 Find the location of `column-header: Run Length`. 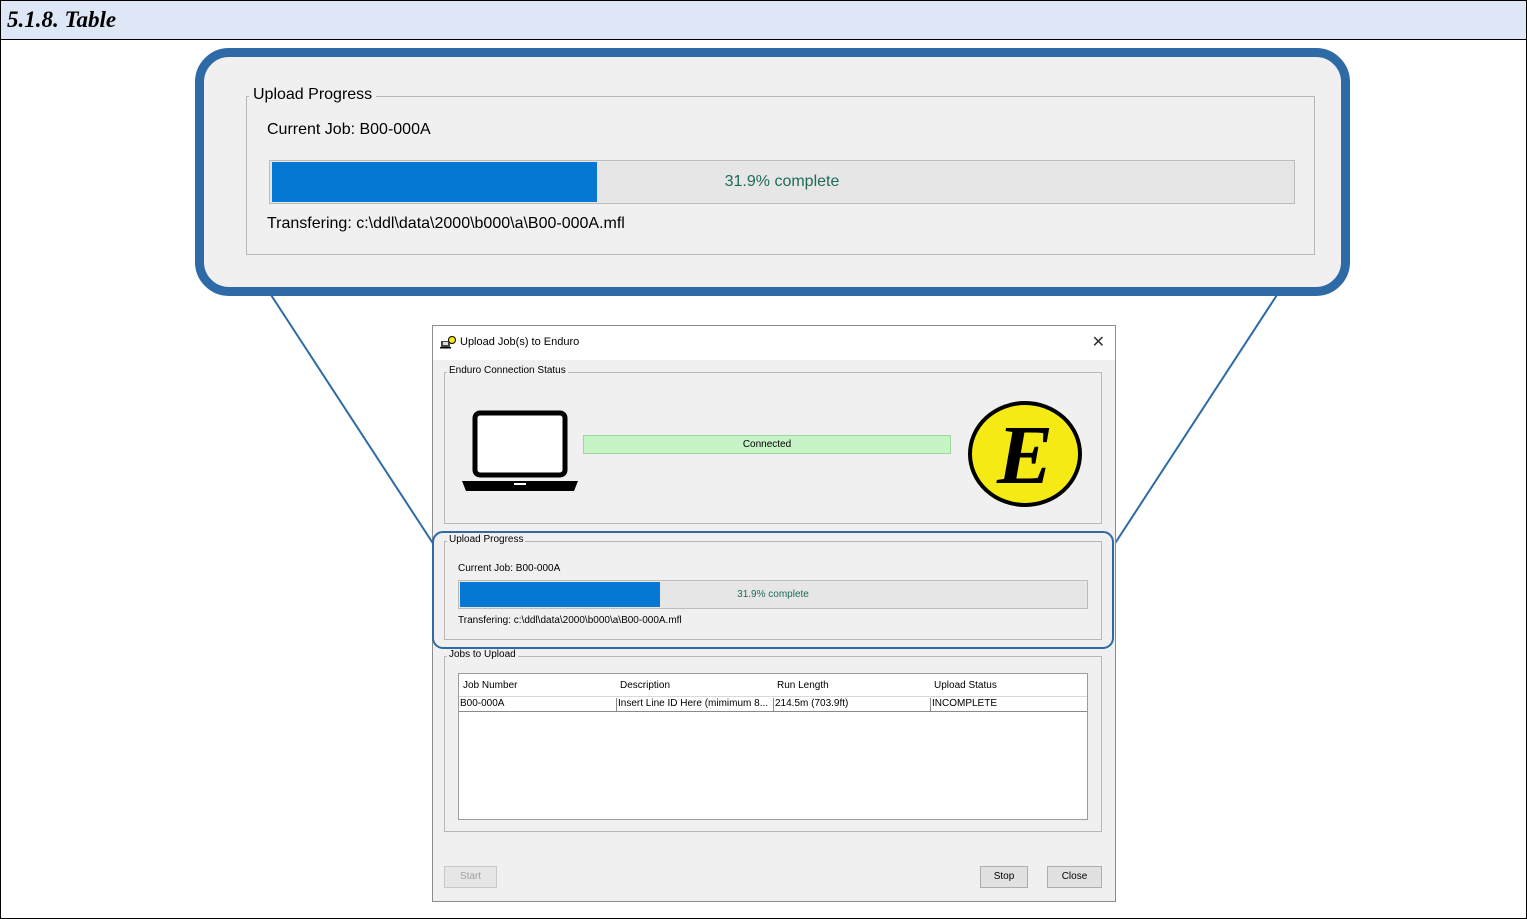

column-header: Run Length is located at coordinates (803, 685).